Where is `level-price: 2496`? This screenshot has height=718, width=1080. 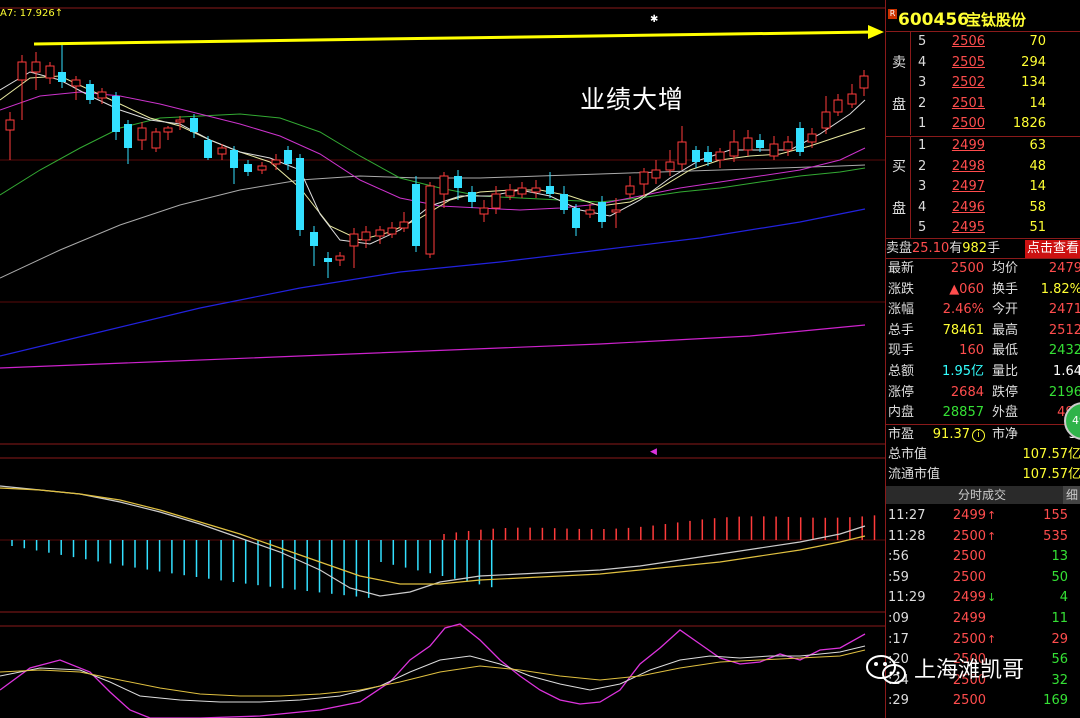 level-price: 2496 is located at coordinates (968, 207).